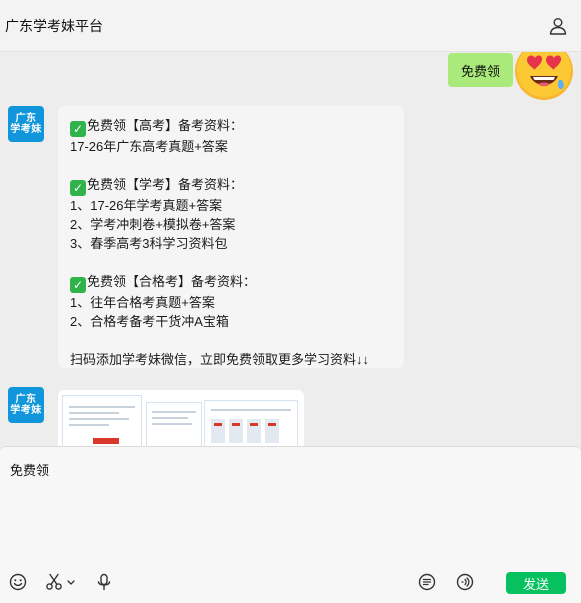 This screenshot has height=603, width=581. I want to click on message-line: 扫码添加学考妹微信，立即免费领取更多学习资料↓↓, so click(220, 359).